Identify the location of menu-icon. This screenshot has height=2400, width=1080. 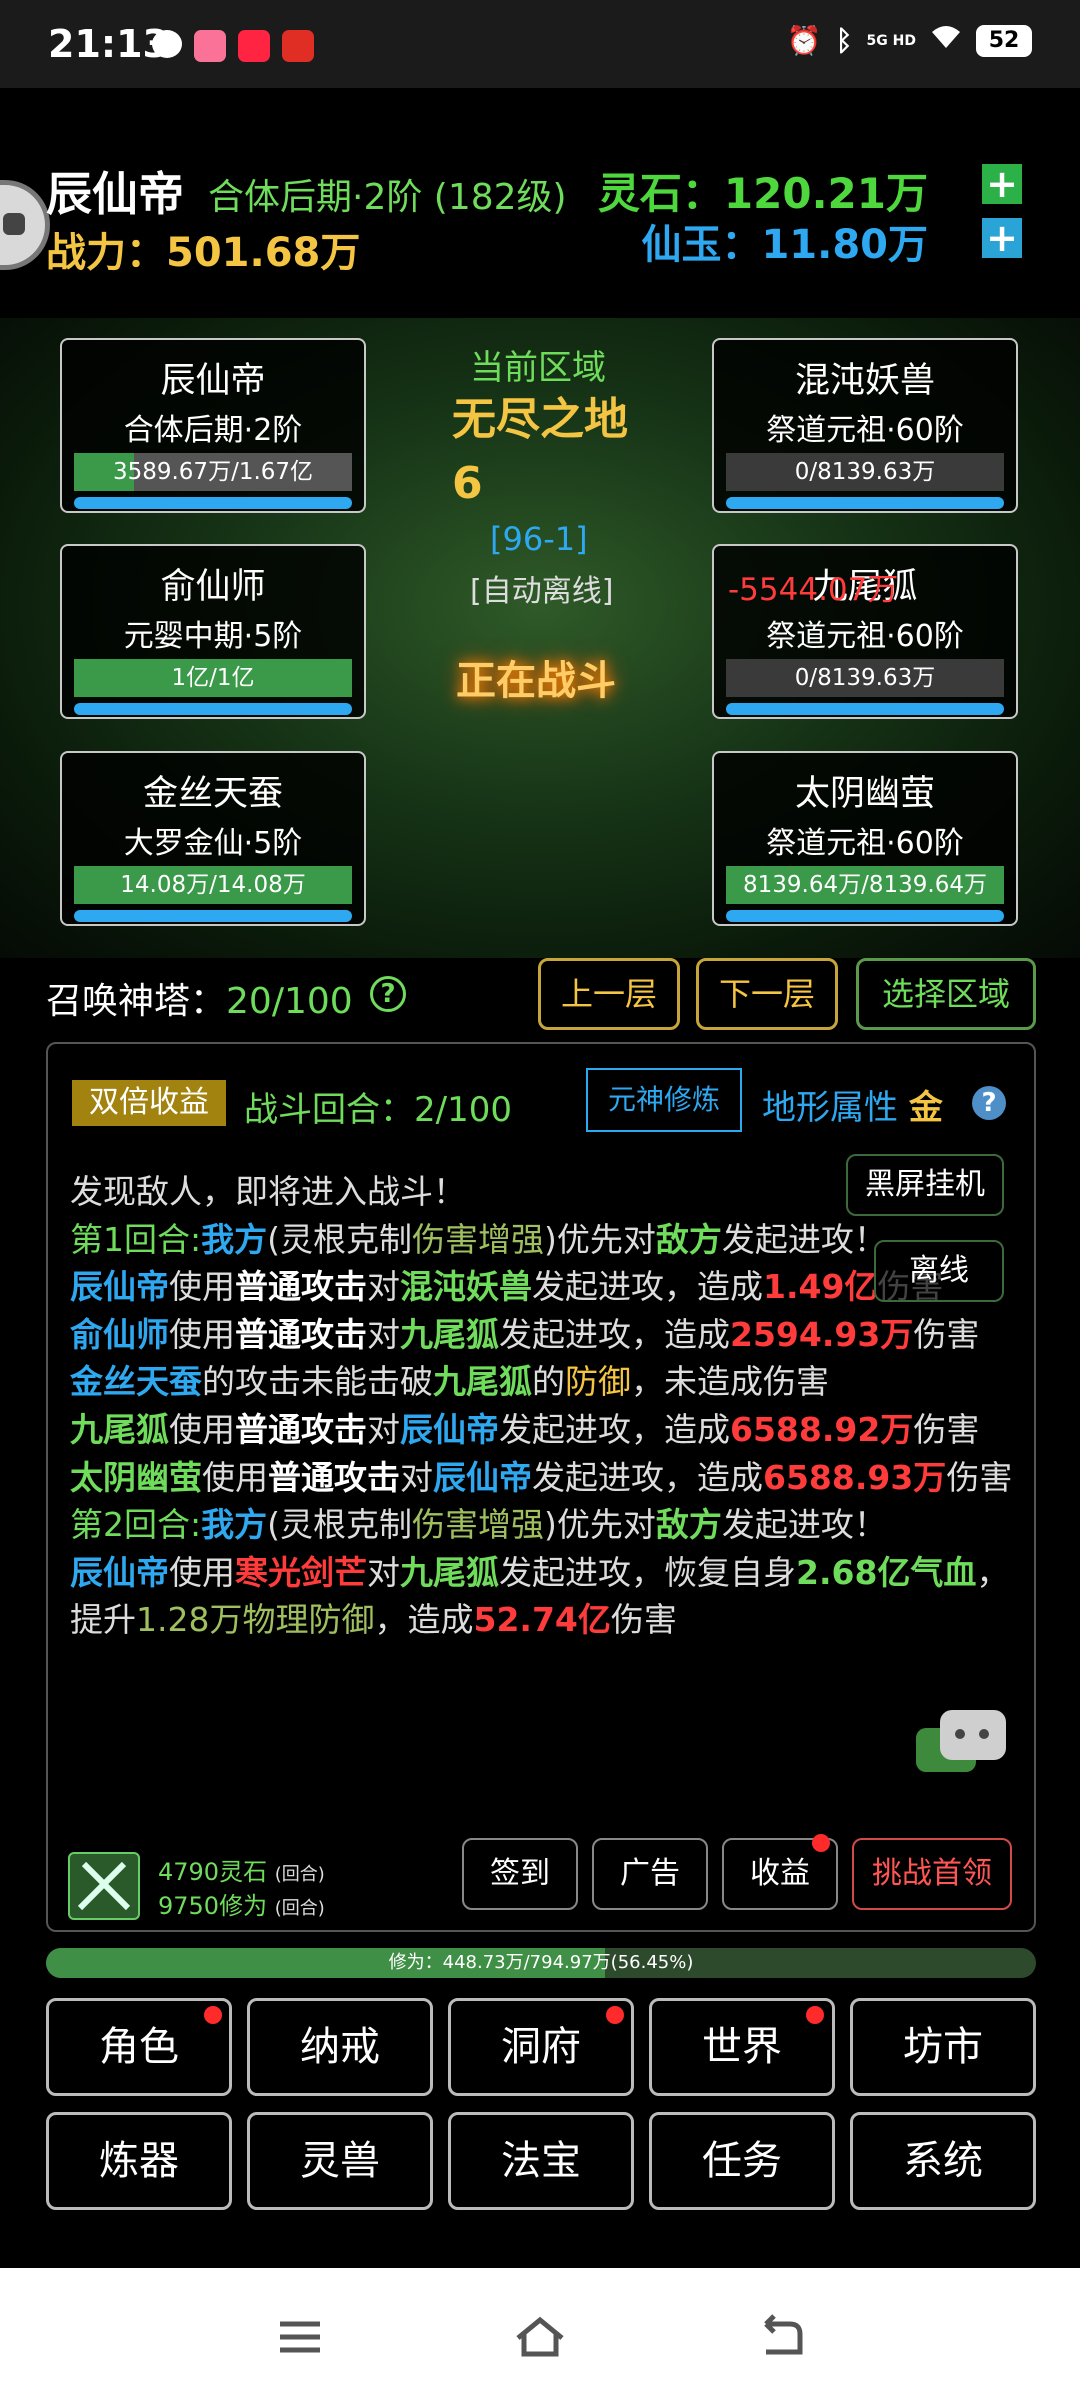
(300, 2337).